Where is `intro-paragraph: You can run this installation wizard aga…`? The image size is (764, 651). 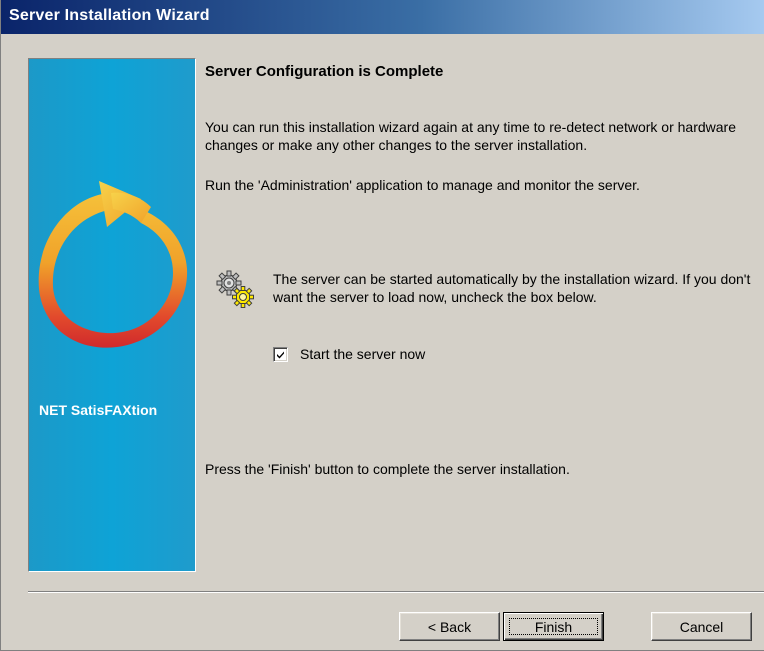 intro-paragraph: You can run this installation wizard aga… is located at coordinates (470, 136).